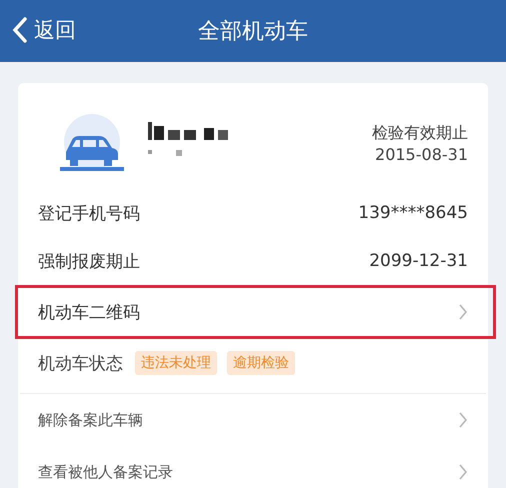  What do you see at coordinates (421, 155) in the screenshot?
I see `inspection-date: 2015-08-31` at bounding box center [421, 155].